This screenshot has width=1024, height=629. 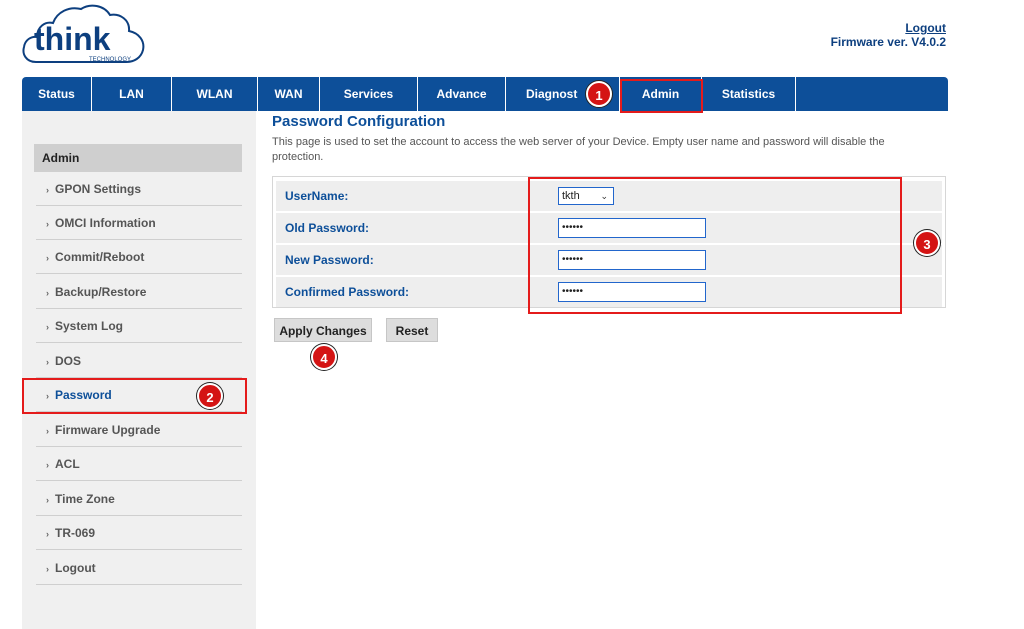 I want to click on step-marker-4: 4, so click(x=324, y=357).